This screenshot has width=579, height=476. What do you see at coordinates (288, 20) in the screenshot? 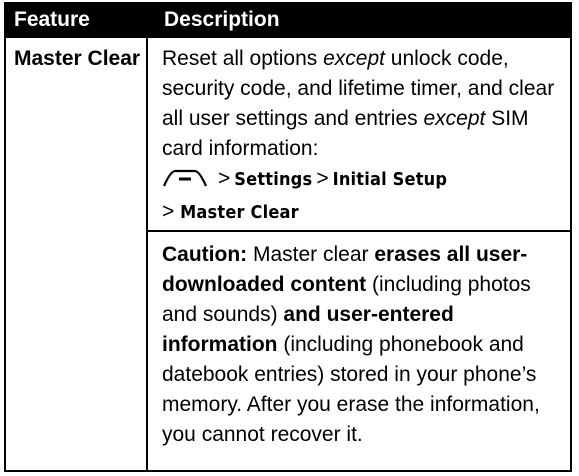
I see `table-header: Feature Description` at bounding box center [288, 20].